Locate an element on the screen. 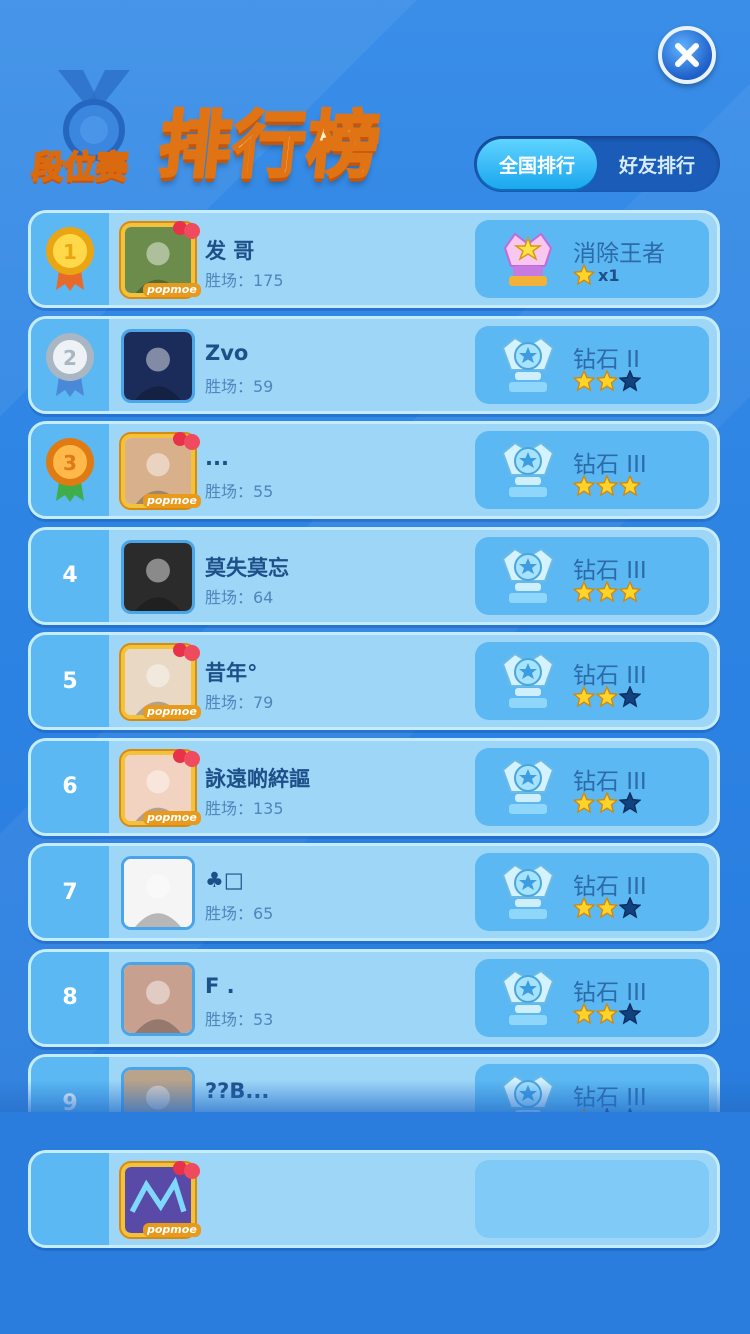 The width and height of the screenshot is (750, 1334). wins-count: 胜场：79 is located at coordinates (239, 702).